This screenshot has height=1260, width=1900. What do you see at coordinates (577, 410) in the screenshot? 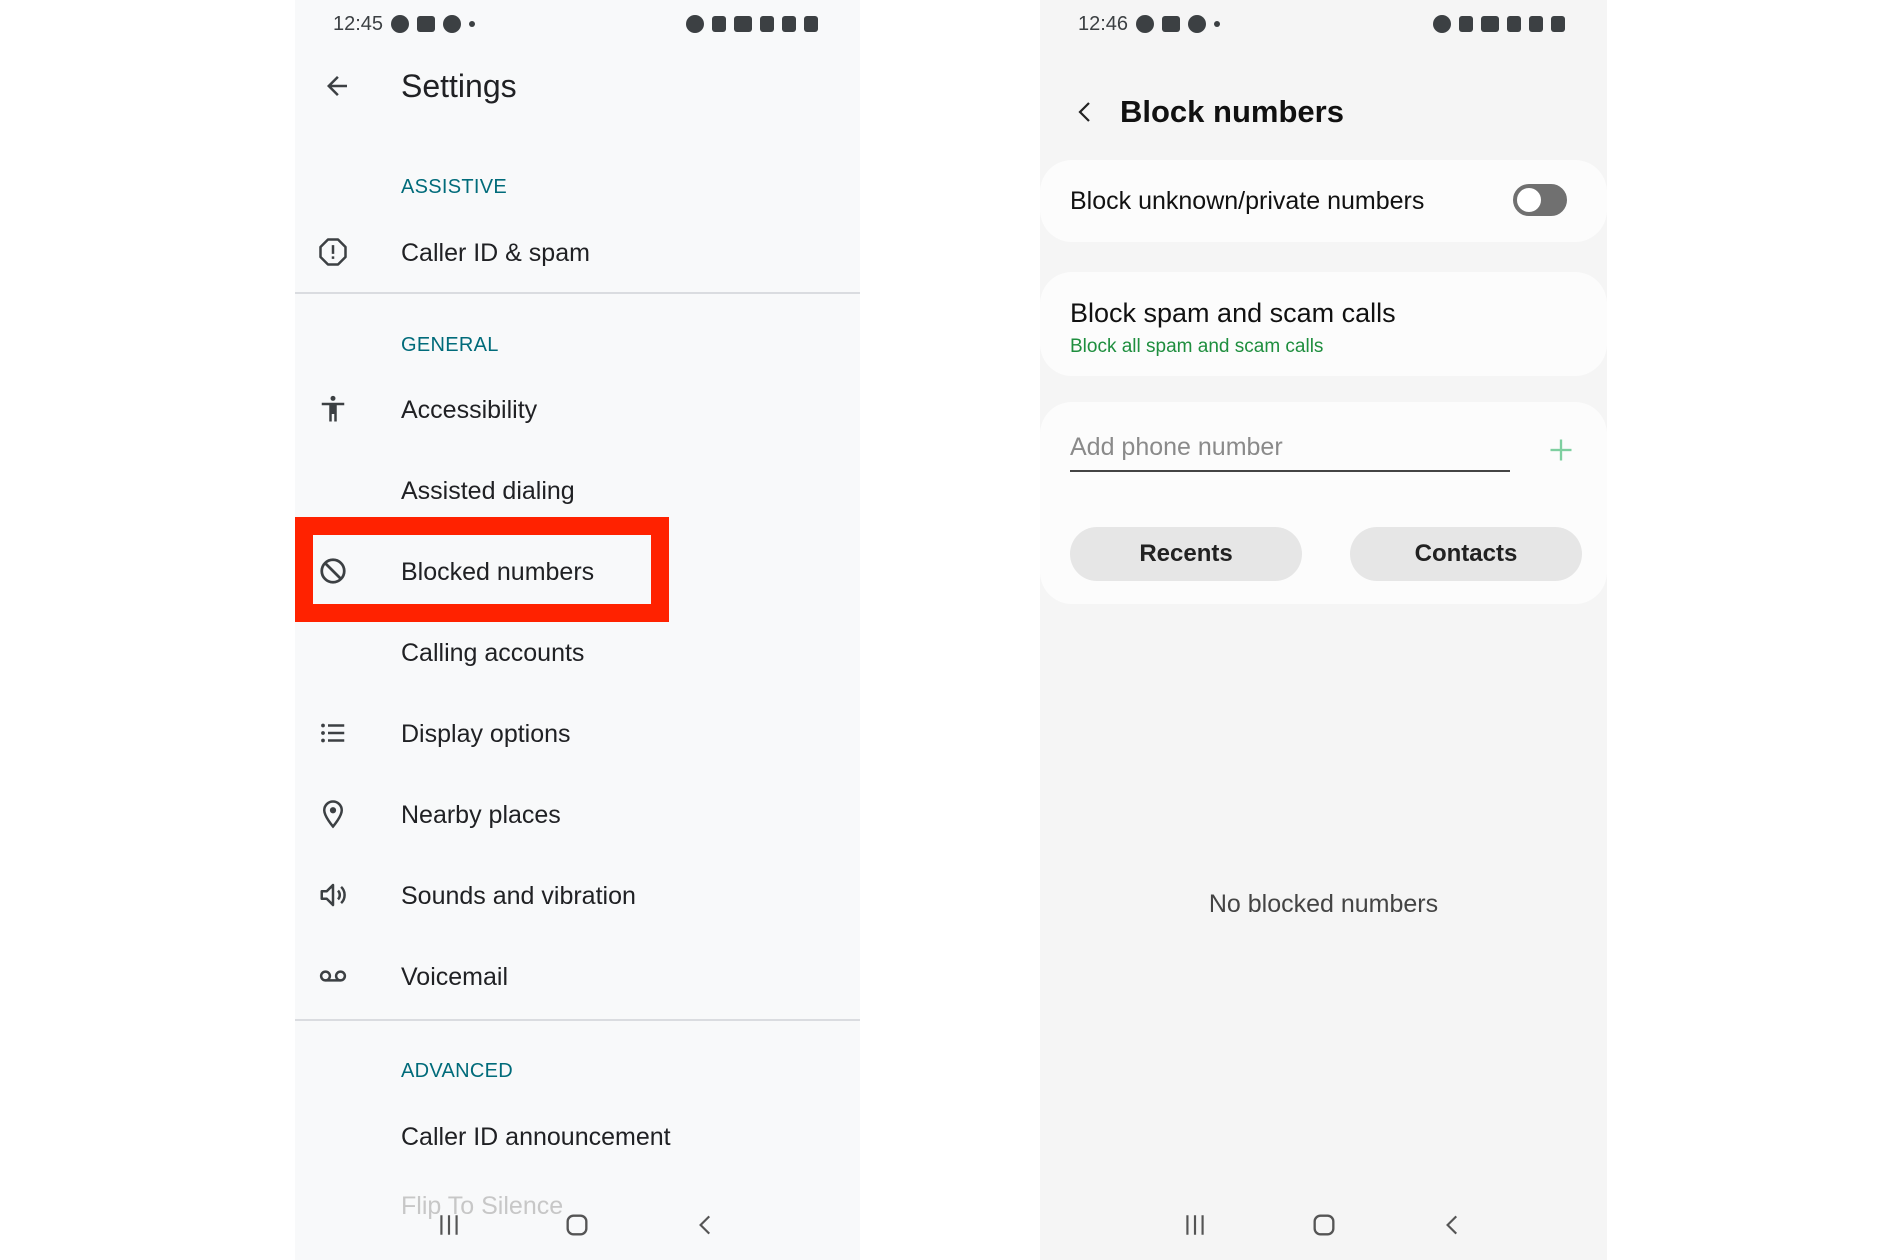
I see `settings-item-accessibility: Accessibility` at bounding box center [577, 410].